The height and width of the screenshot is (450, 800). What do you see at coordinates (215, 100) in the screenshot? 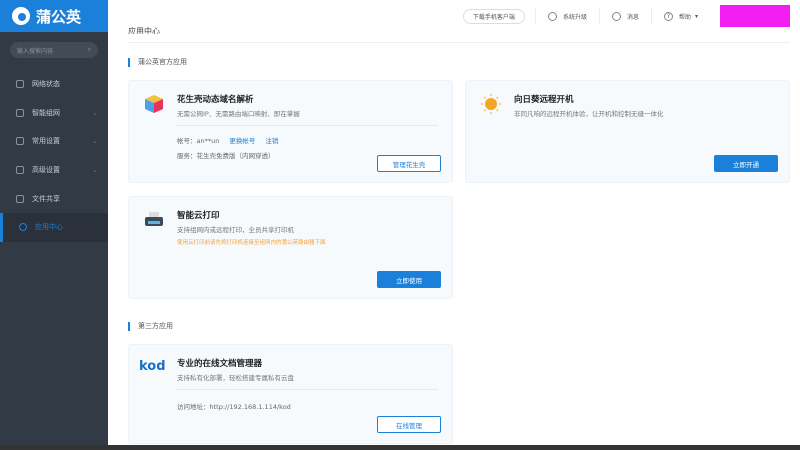
I see `card-title: 花生壳动态域名解析` at bounding box center [215, 100].